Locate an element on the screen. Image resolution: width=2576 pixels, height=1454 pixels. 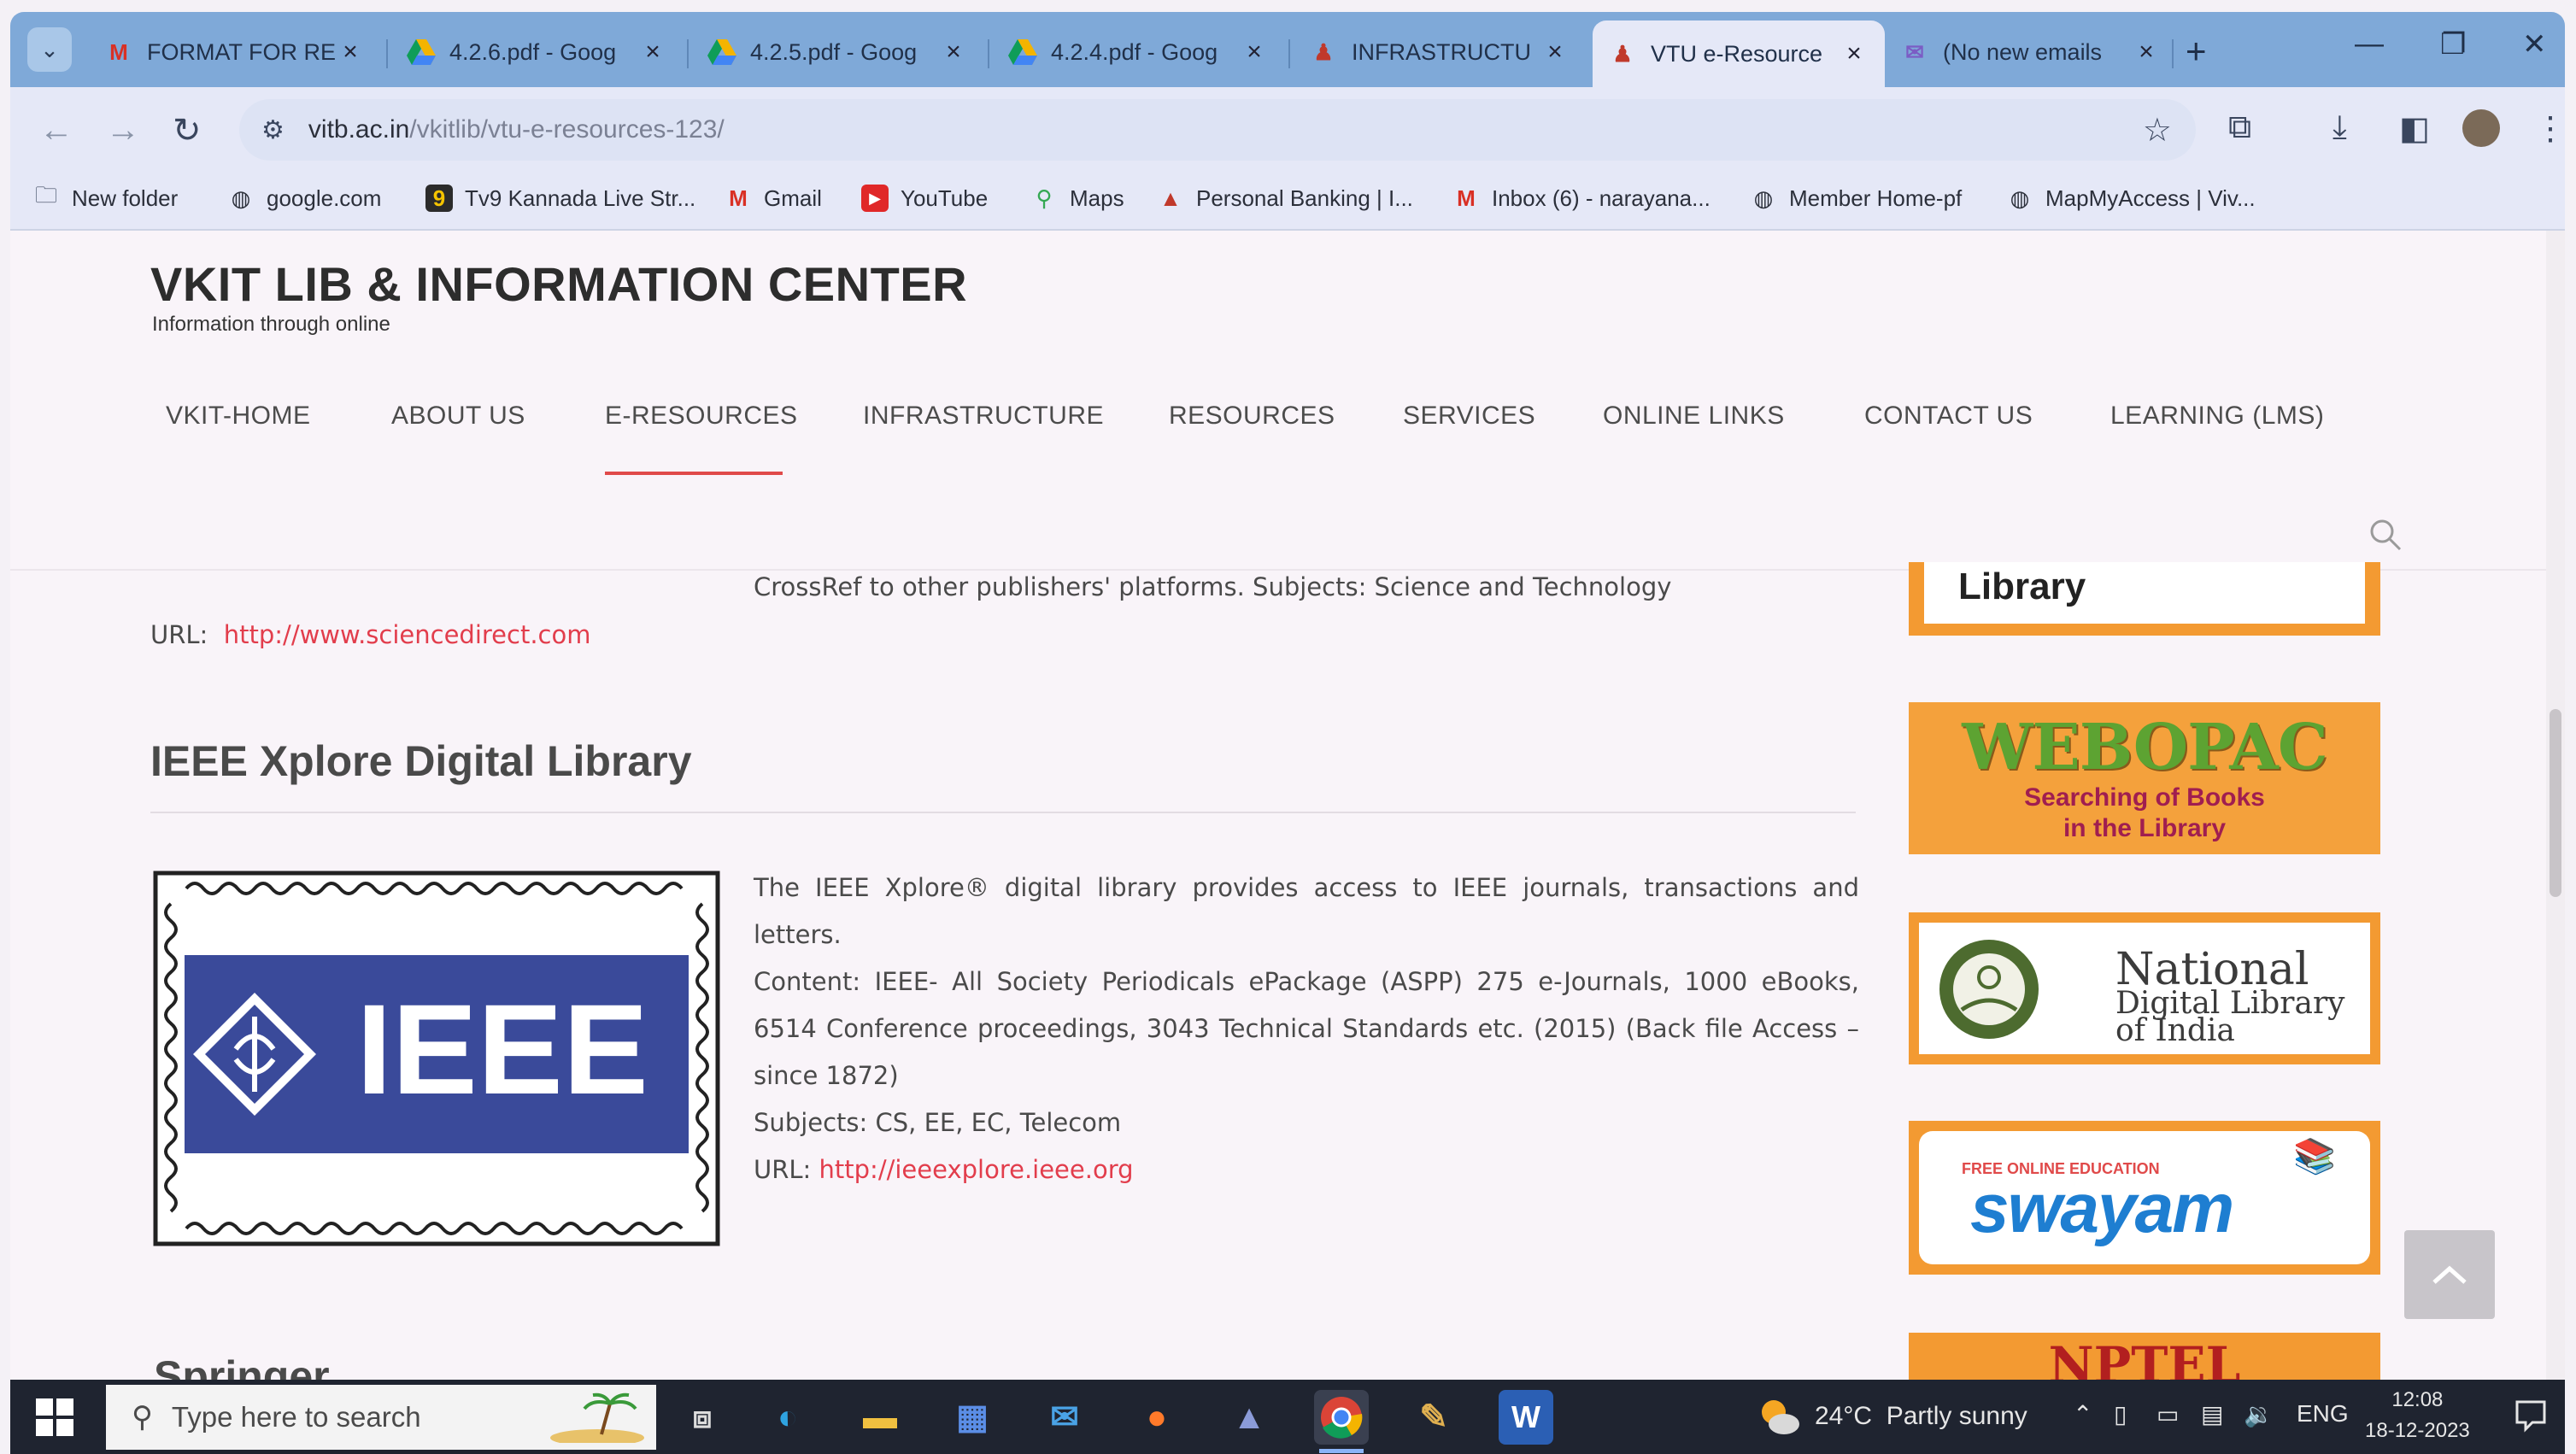
swayam-banner: FREE ONLINE EDUCATION swayam 📚 is located at coordinates (2144, 1198).